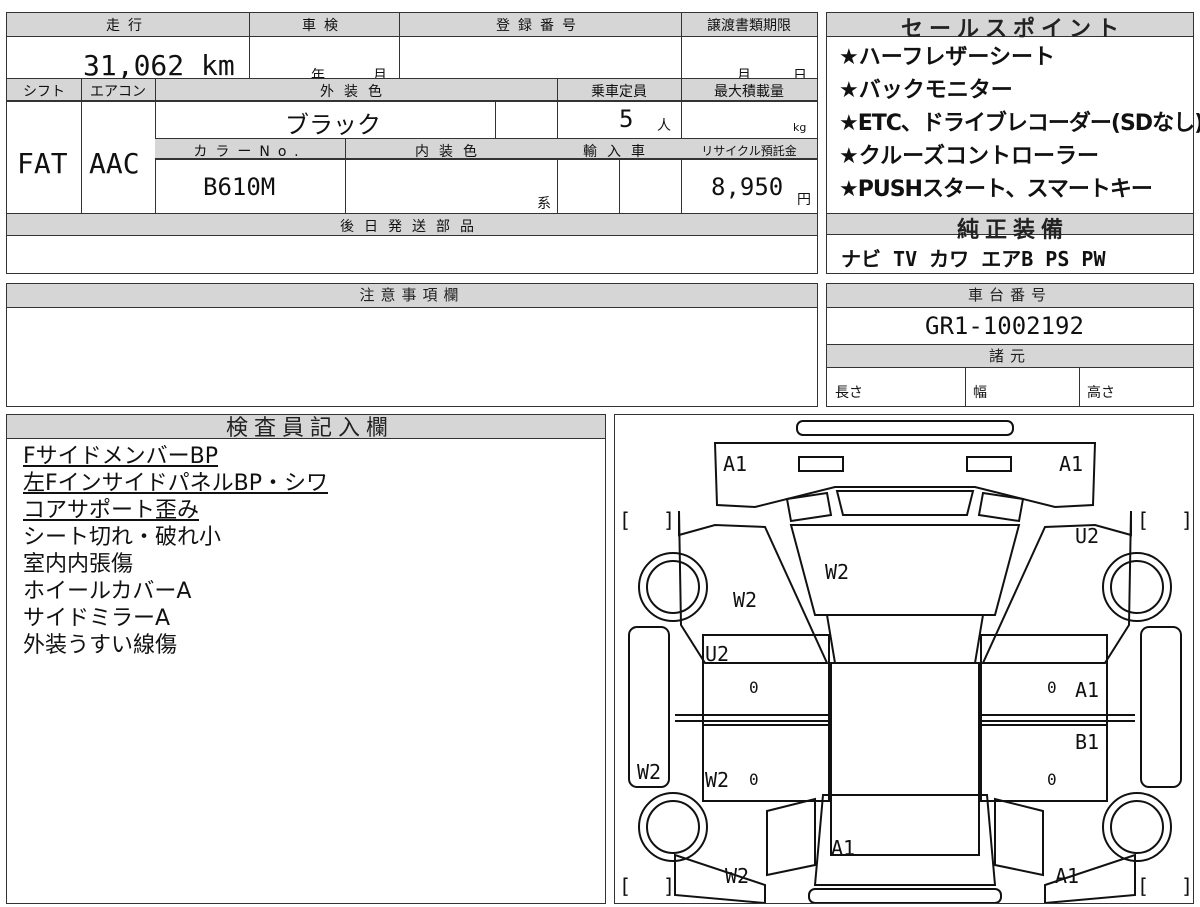  I want to click on sales-point-2: ★バックモニター, so click(926, 90).